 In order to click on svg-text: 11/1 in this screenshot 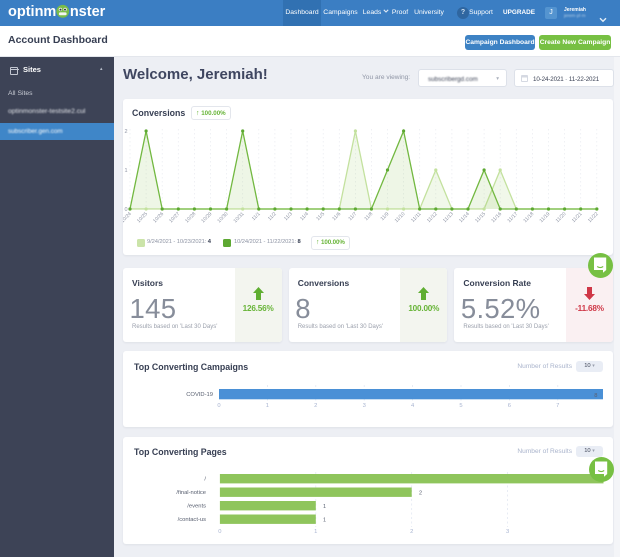, I will do `click(256, 216)`.